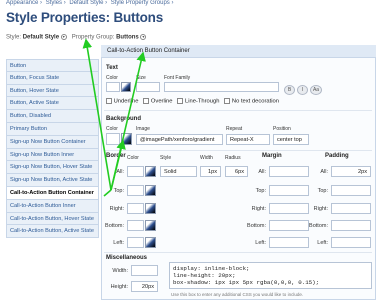  What do you see at coordinates (97, 114) in the screenshot?
I see `arrow-to-group-selector` at bounding box center [97, 114].